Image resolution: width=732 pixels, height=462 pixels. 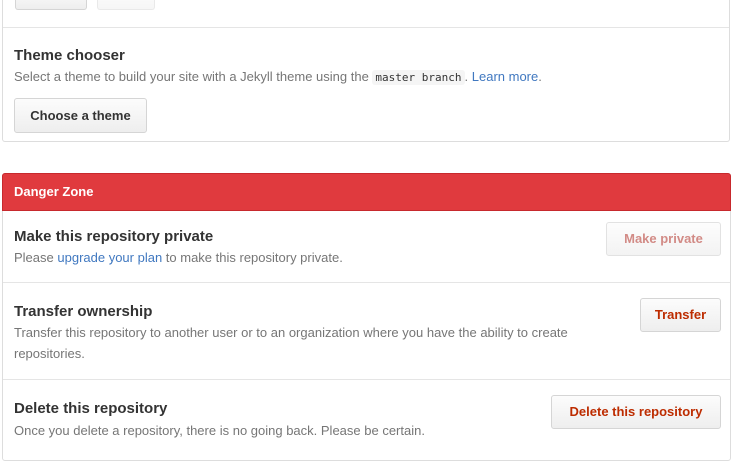 What do you see at coordinates (418, 77) in the screenshot?
I see `branch-code: master branch` at bounding box center [418, 77].